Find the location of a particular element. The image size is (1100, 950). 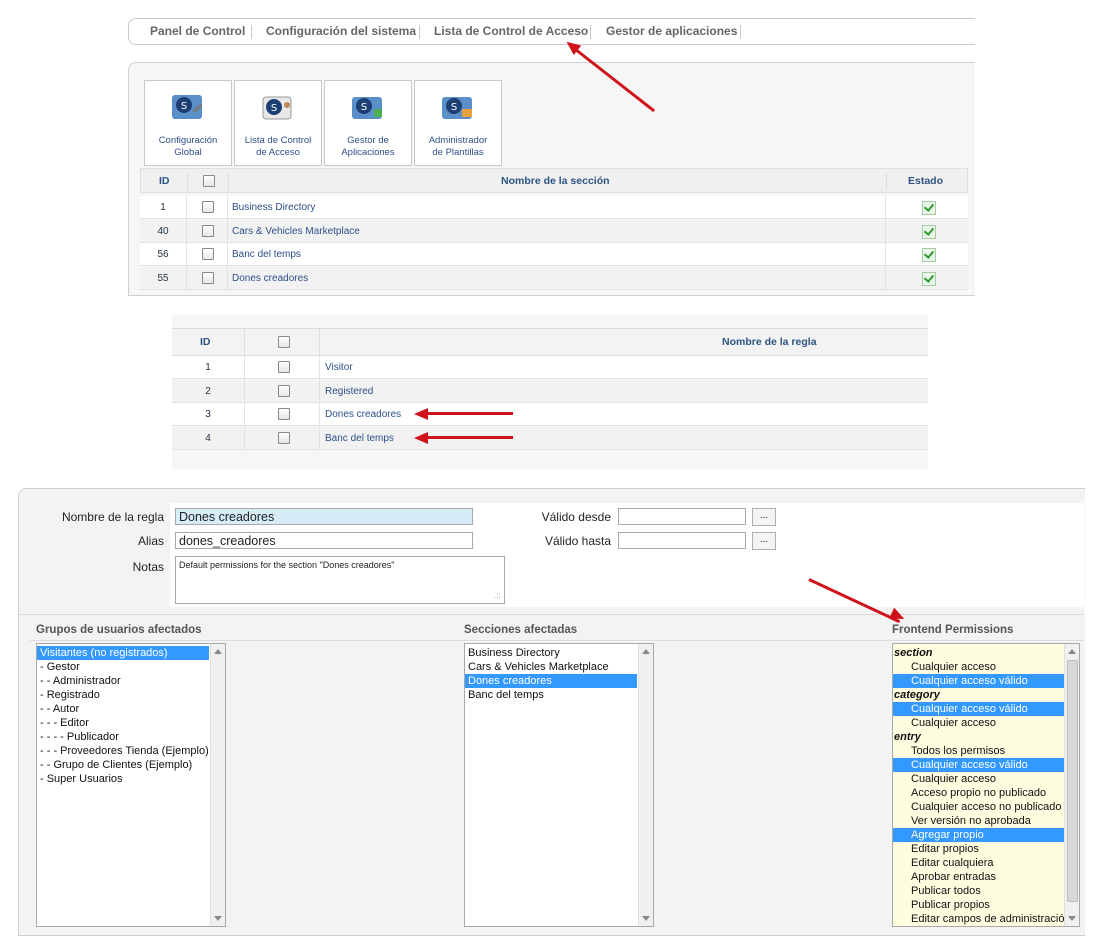

tile-label: Administrador is located at coordinates (458, 140).